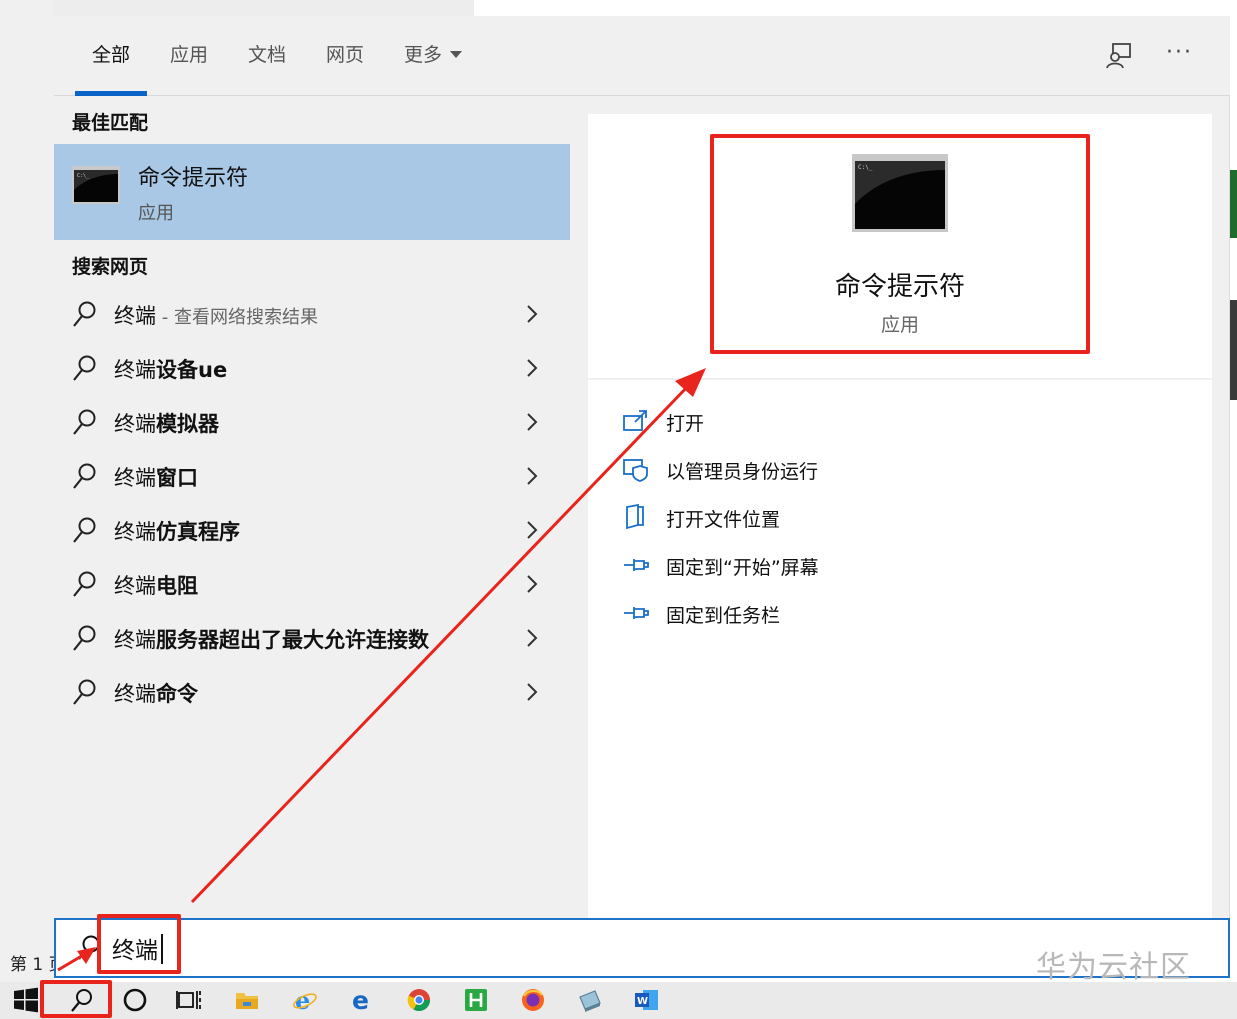 The width and height of the screenshot is (1237, 1019). What do you see at coordinates (237, 317) in the screenshot?
I see `hint-text: - 查看网络搜索结果` at bounding box center [237, 317].